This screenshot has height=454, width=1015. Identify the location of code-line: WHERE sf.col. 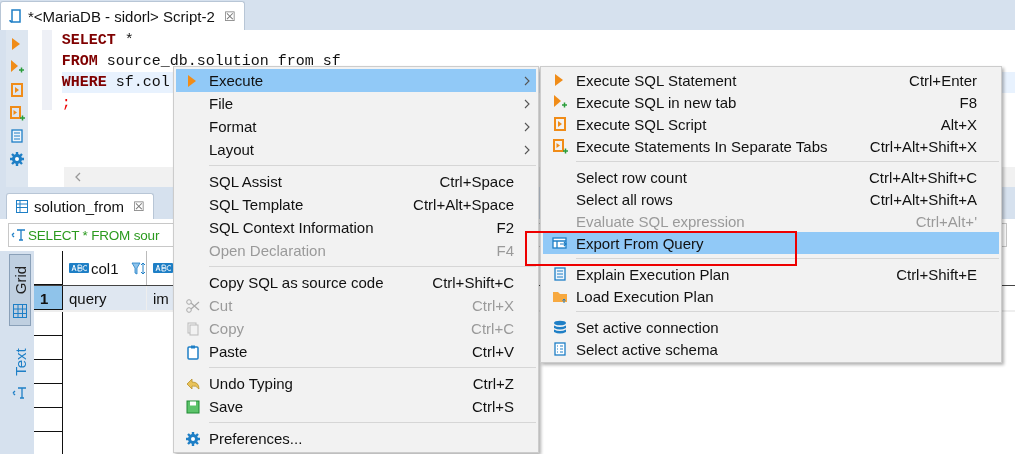
(115, 83).